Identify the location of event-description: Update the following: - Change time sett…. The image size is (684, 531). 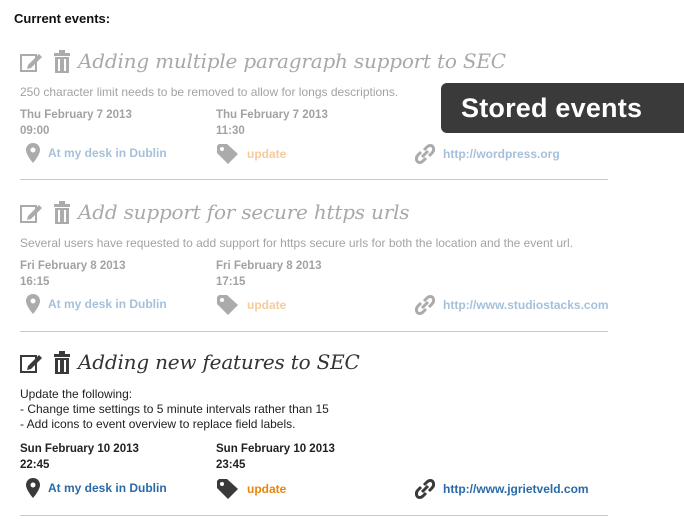
(174, 409).